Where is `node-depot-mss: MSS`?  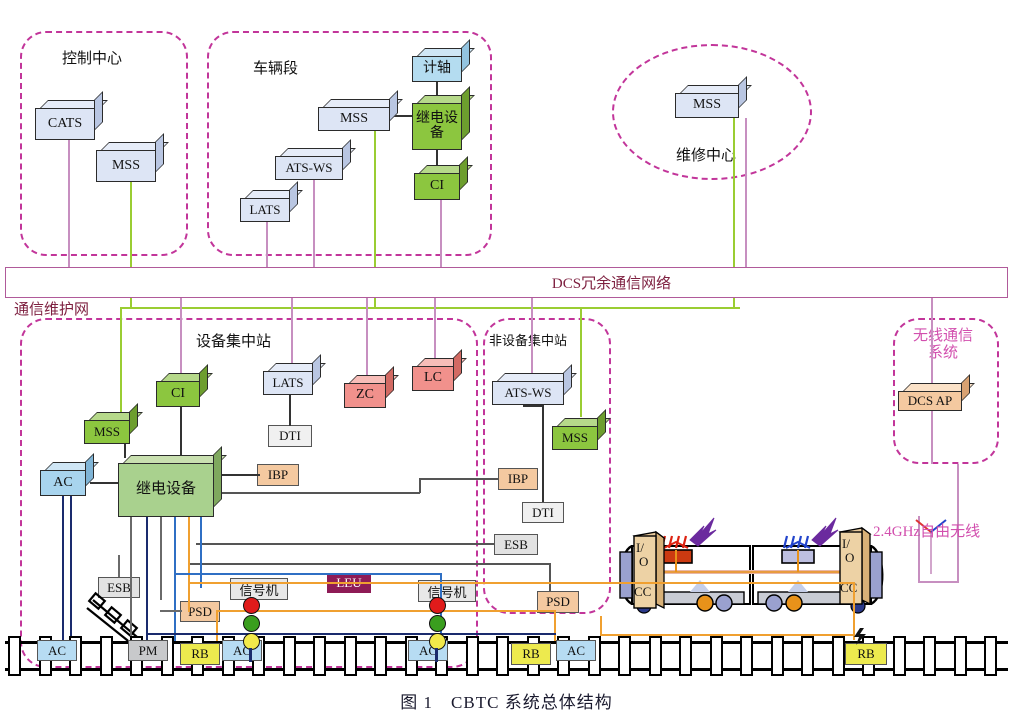
node-depot-mss: MSS is located at coordinates (360, 110).